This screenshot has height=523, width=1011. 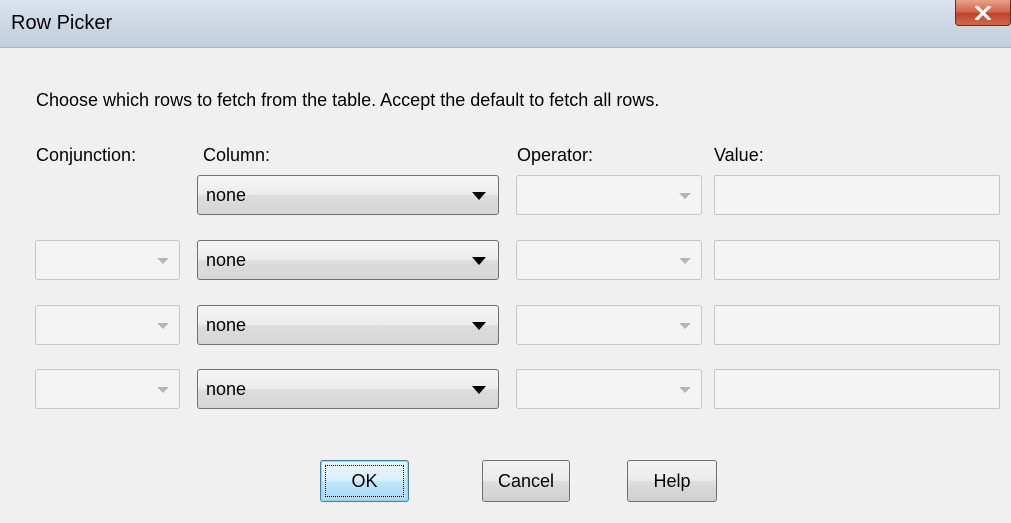 What do you see at coordinates (555, 155) in the screenshot?
I see `operator-label: Operator:` at bounding box center [555, 155].